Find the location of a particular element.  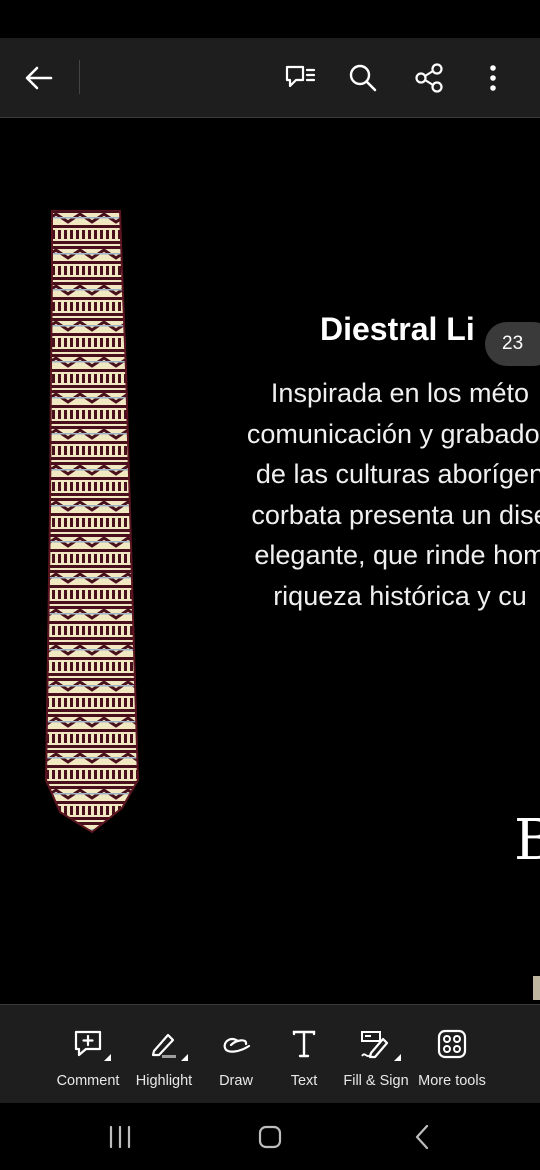

nav-back-button is located at coordinates (422, 1137).